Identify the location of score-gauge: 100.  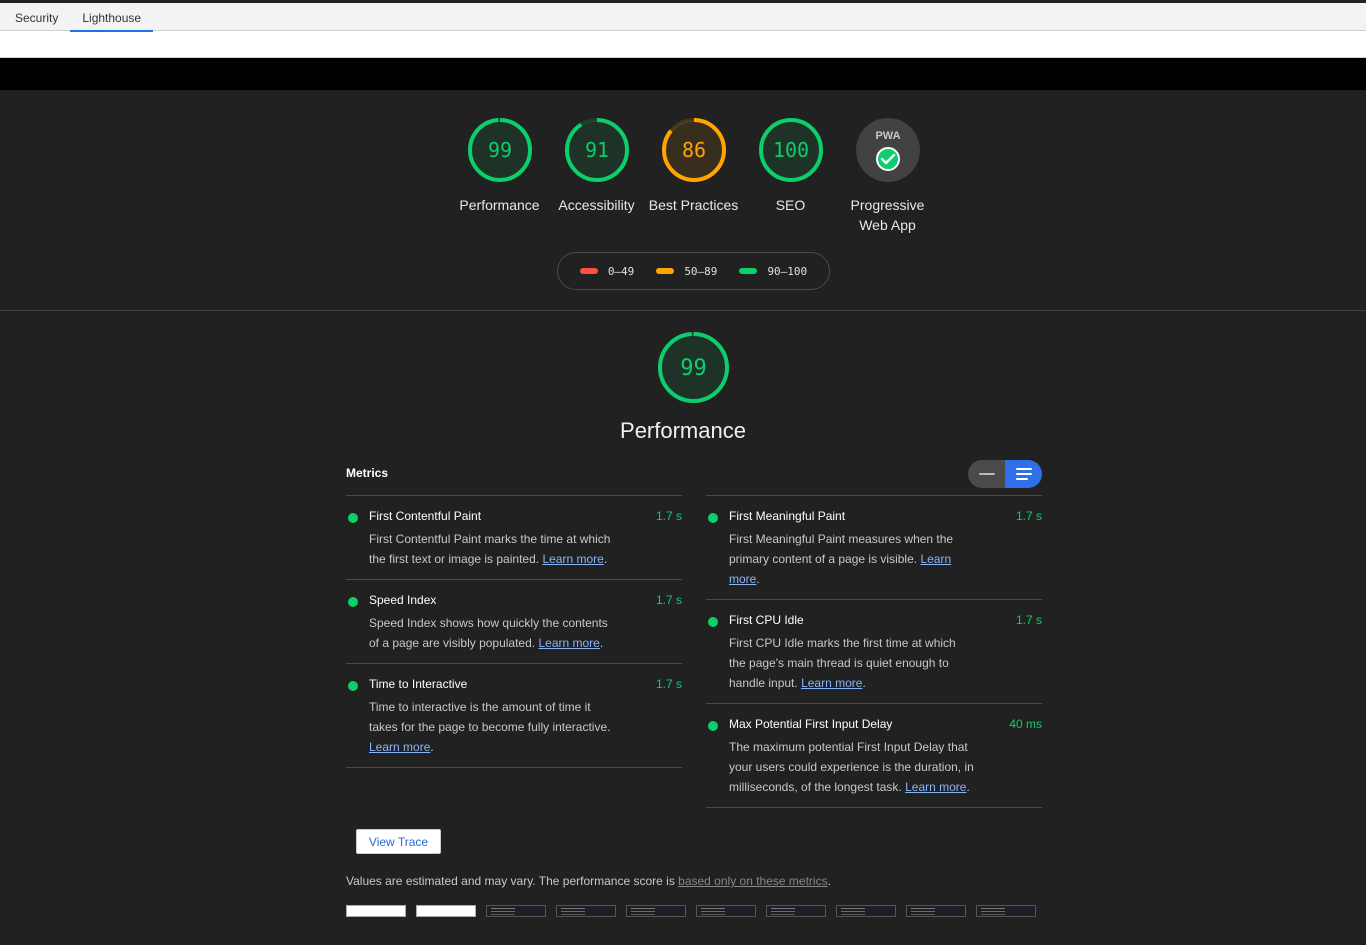
(790, 150).